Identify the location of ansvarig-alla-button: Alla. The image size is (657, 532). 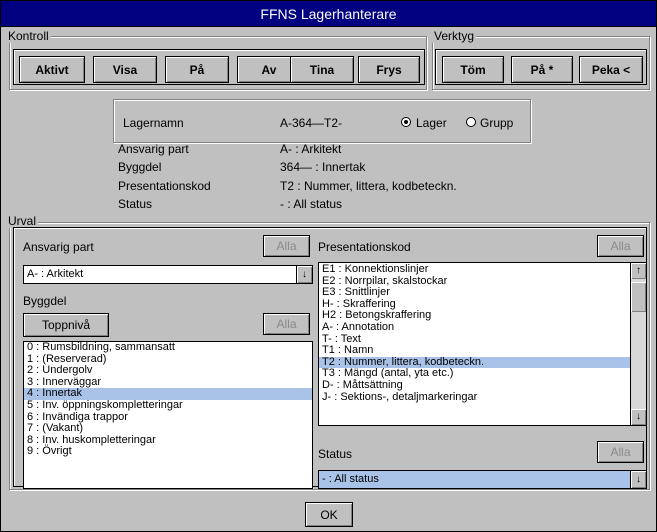
(286, 246).